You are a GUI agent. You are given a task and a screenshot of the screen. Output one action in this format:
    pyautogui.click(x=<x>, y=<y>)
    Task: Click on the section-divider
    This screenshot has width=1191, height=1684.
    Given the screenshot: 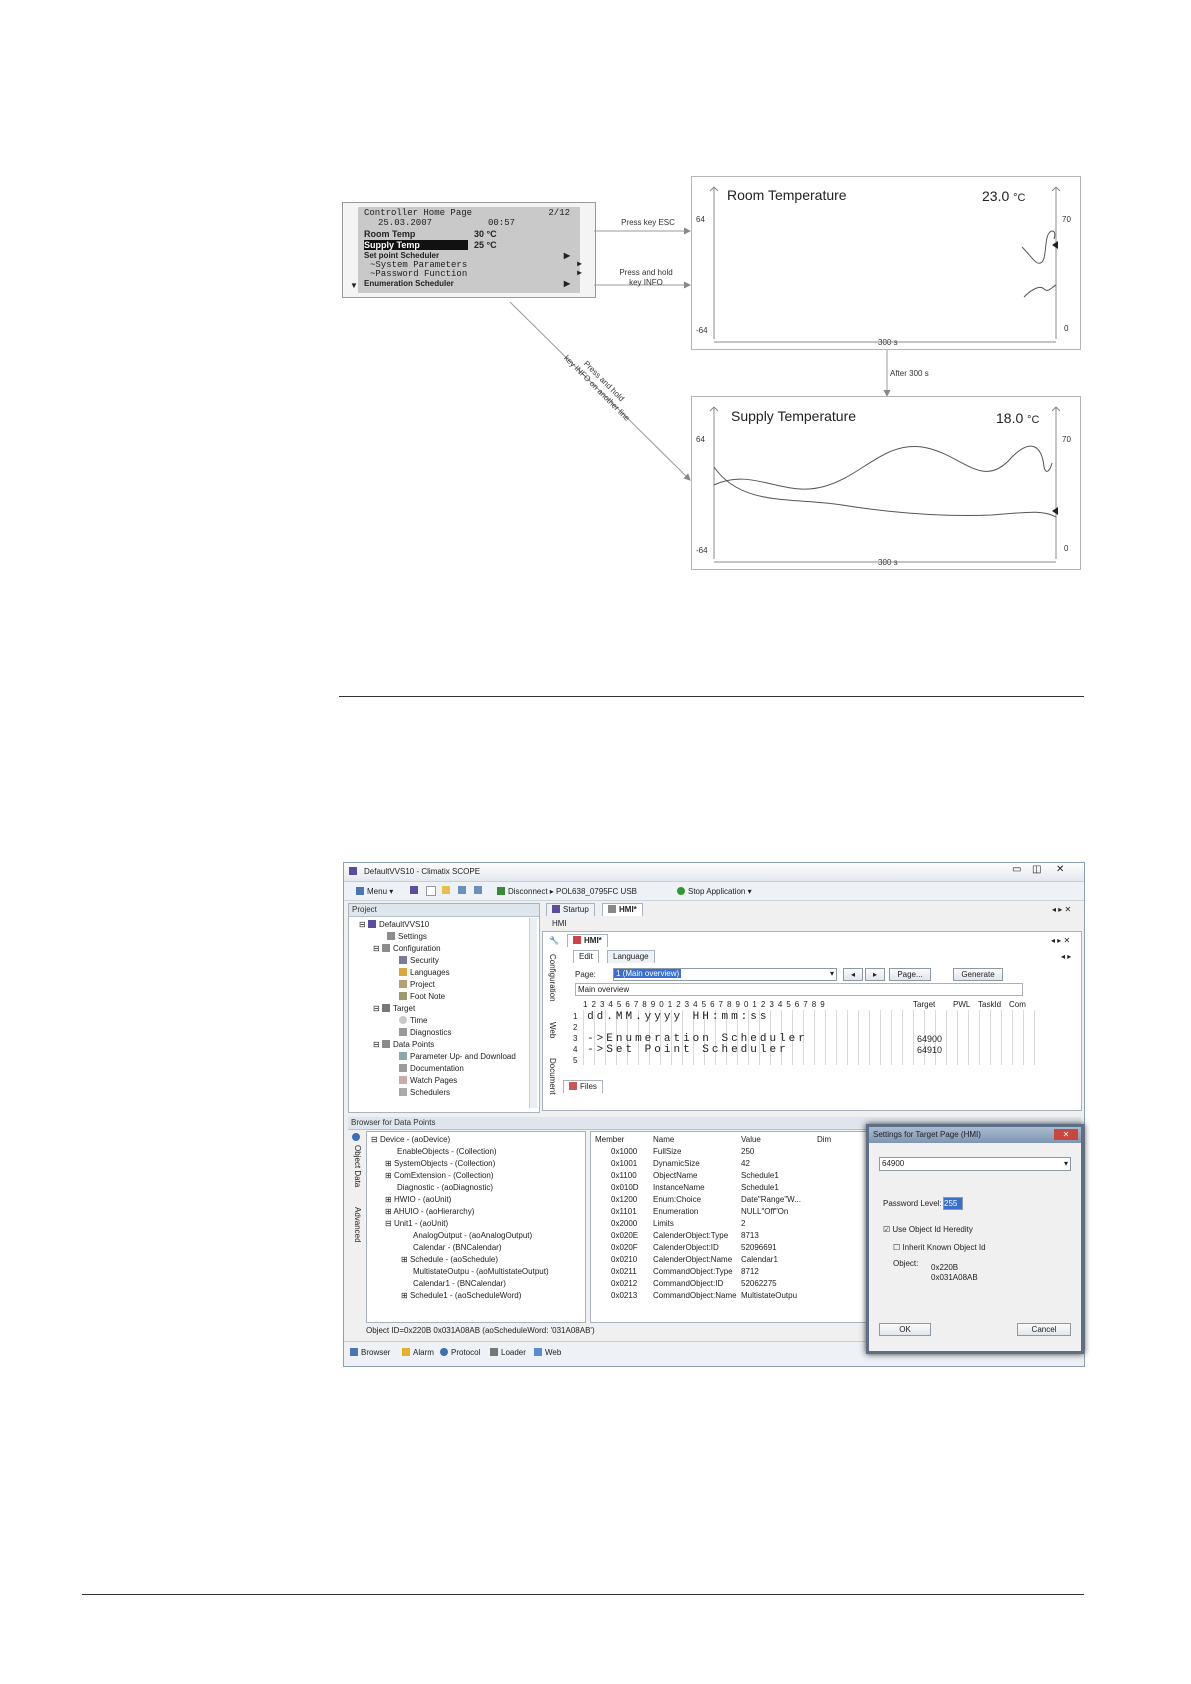 What is the action you would take?
    pyautogui.click(x=711, y=696)
    